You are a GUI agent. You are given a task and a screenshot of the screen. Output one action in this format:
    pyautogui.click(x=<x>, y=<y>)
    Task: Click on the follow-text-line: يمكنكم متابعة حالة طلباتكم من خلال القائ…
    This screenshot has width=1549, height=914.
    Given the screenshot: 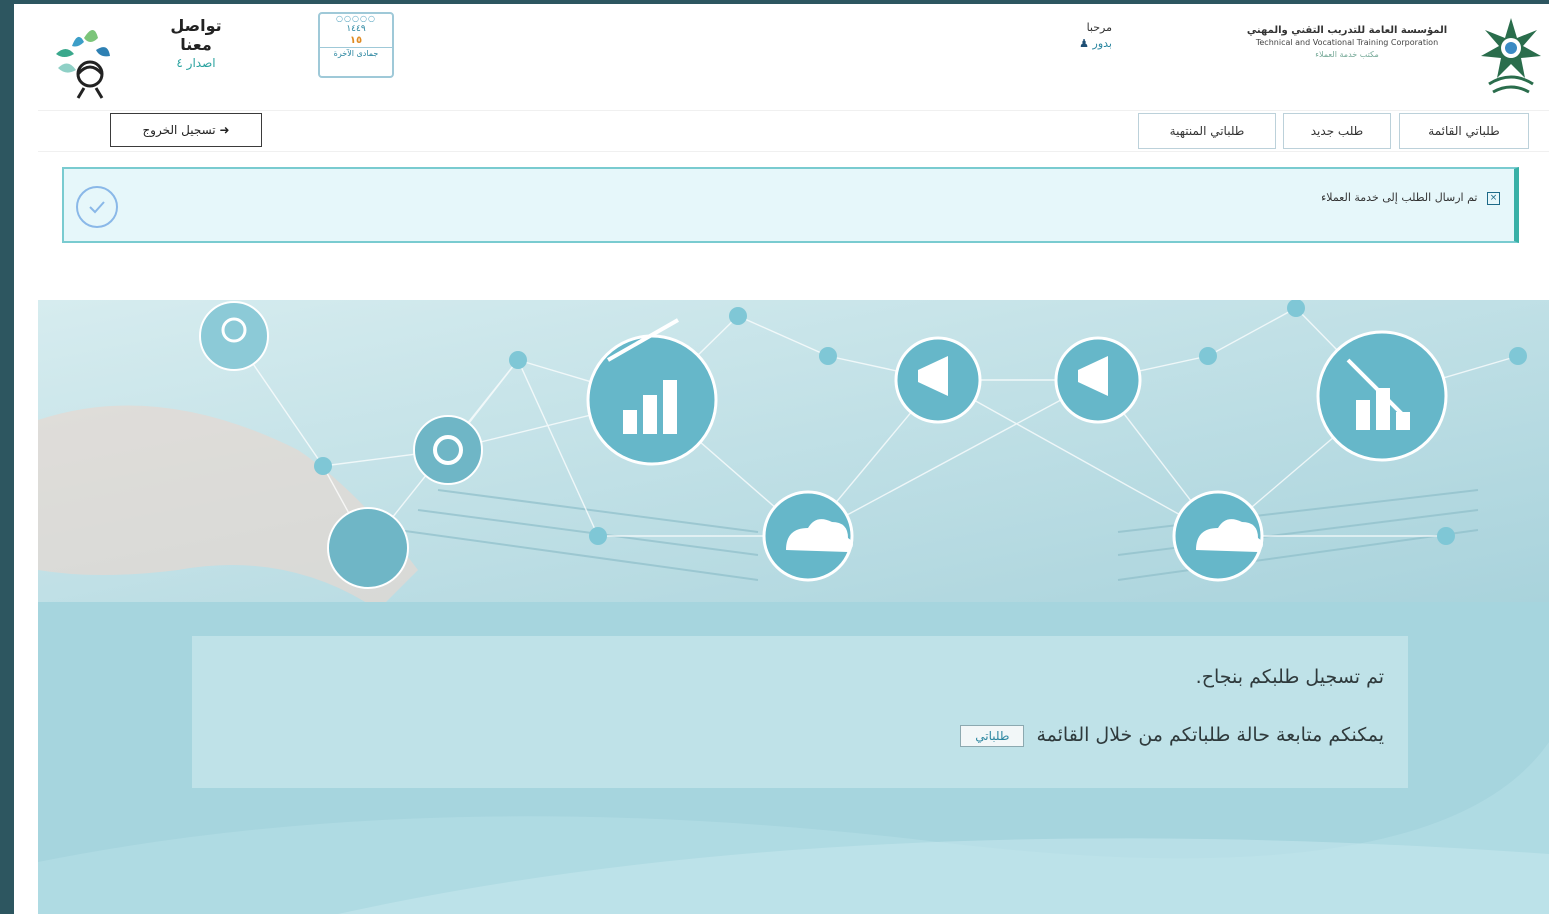 What is the action you would take?
    pyautogui.click(x=1172, y=735)
    